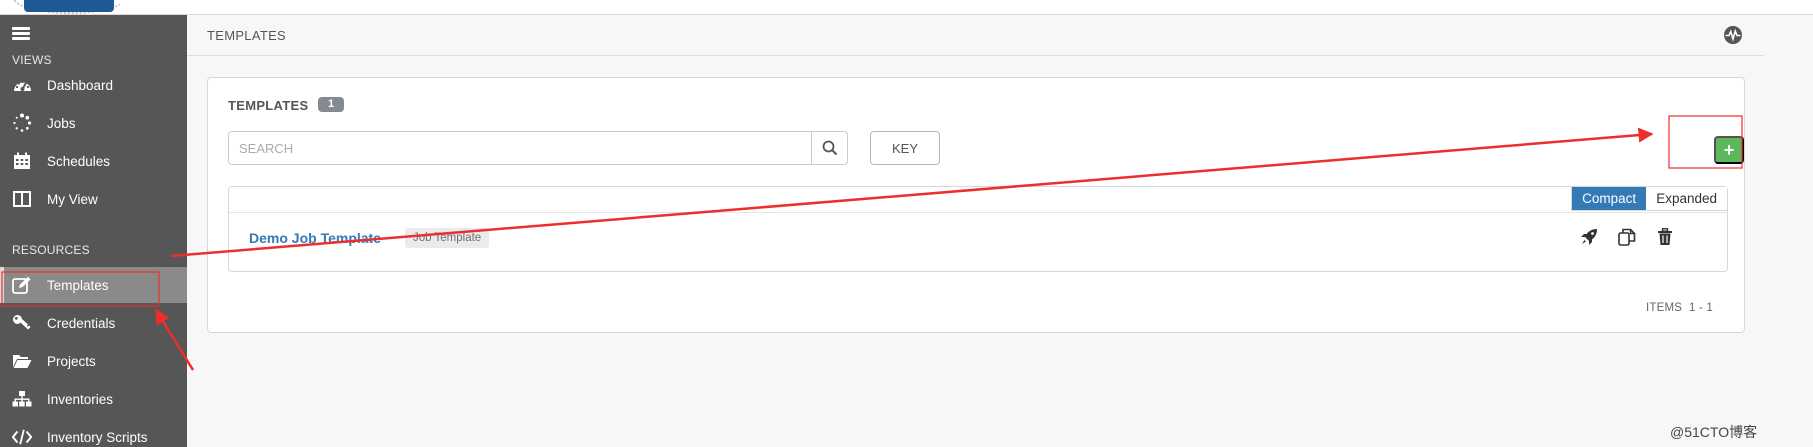  Describe the element at coordinates (32, 60) in the screenshot. I see `section-label-views: VIEWS` at that location.